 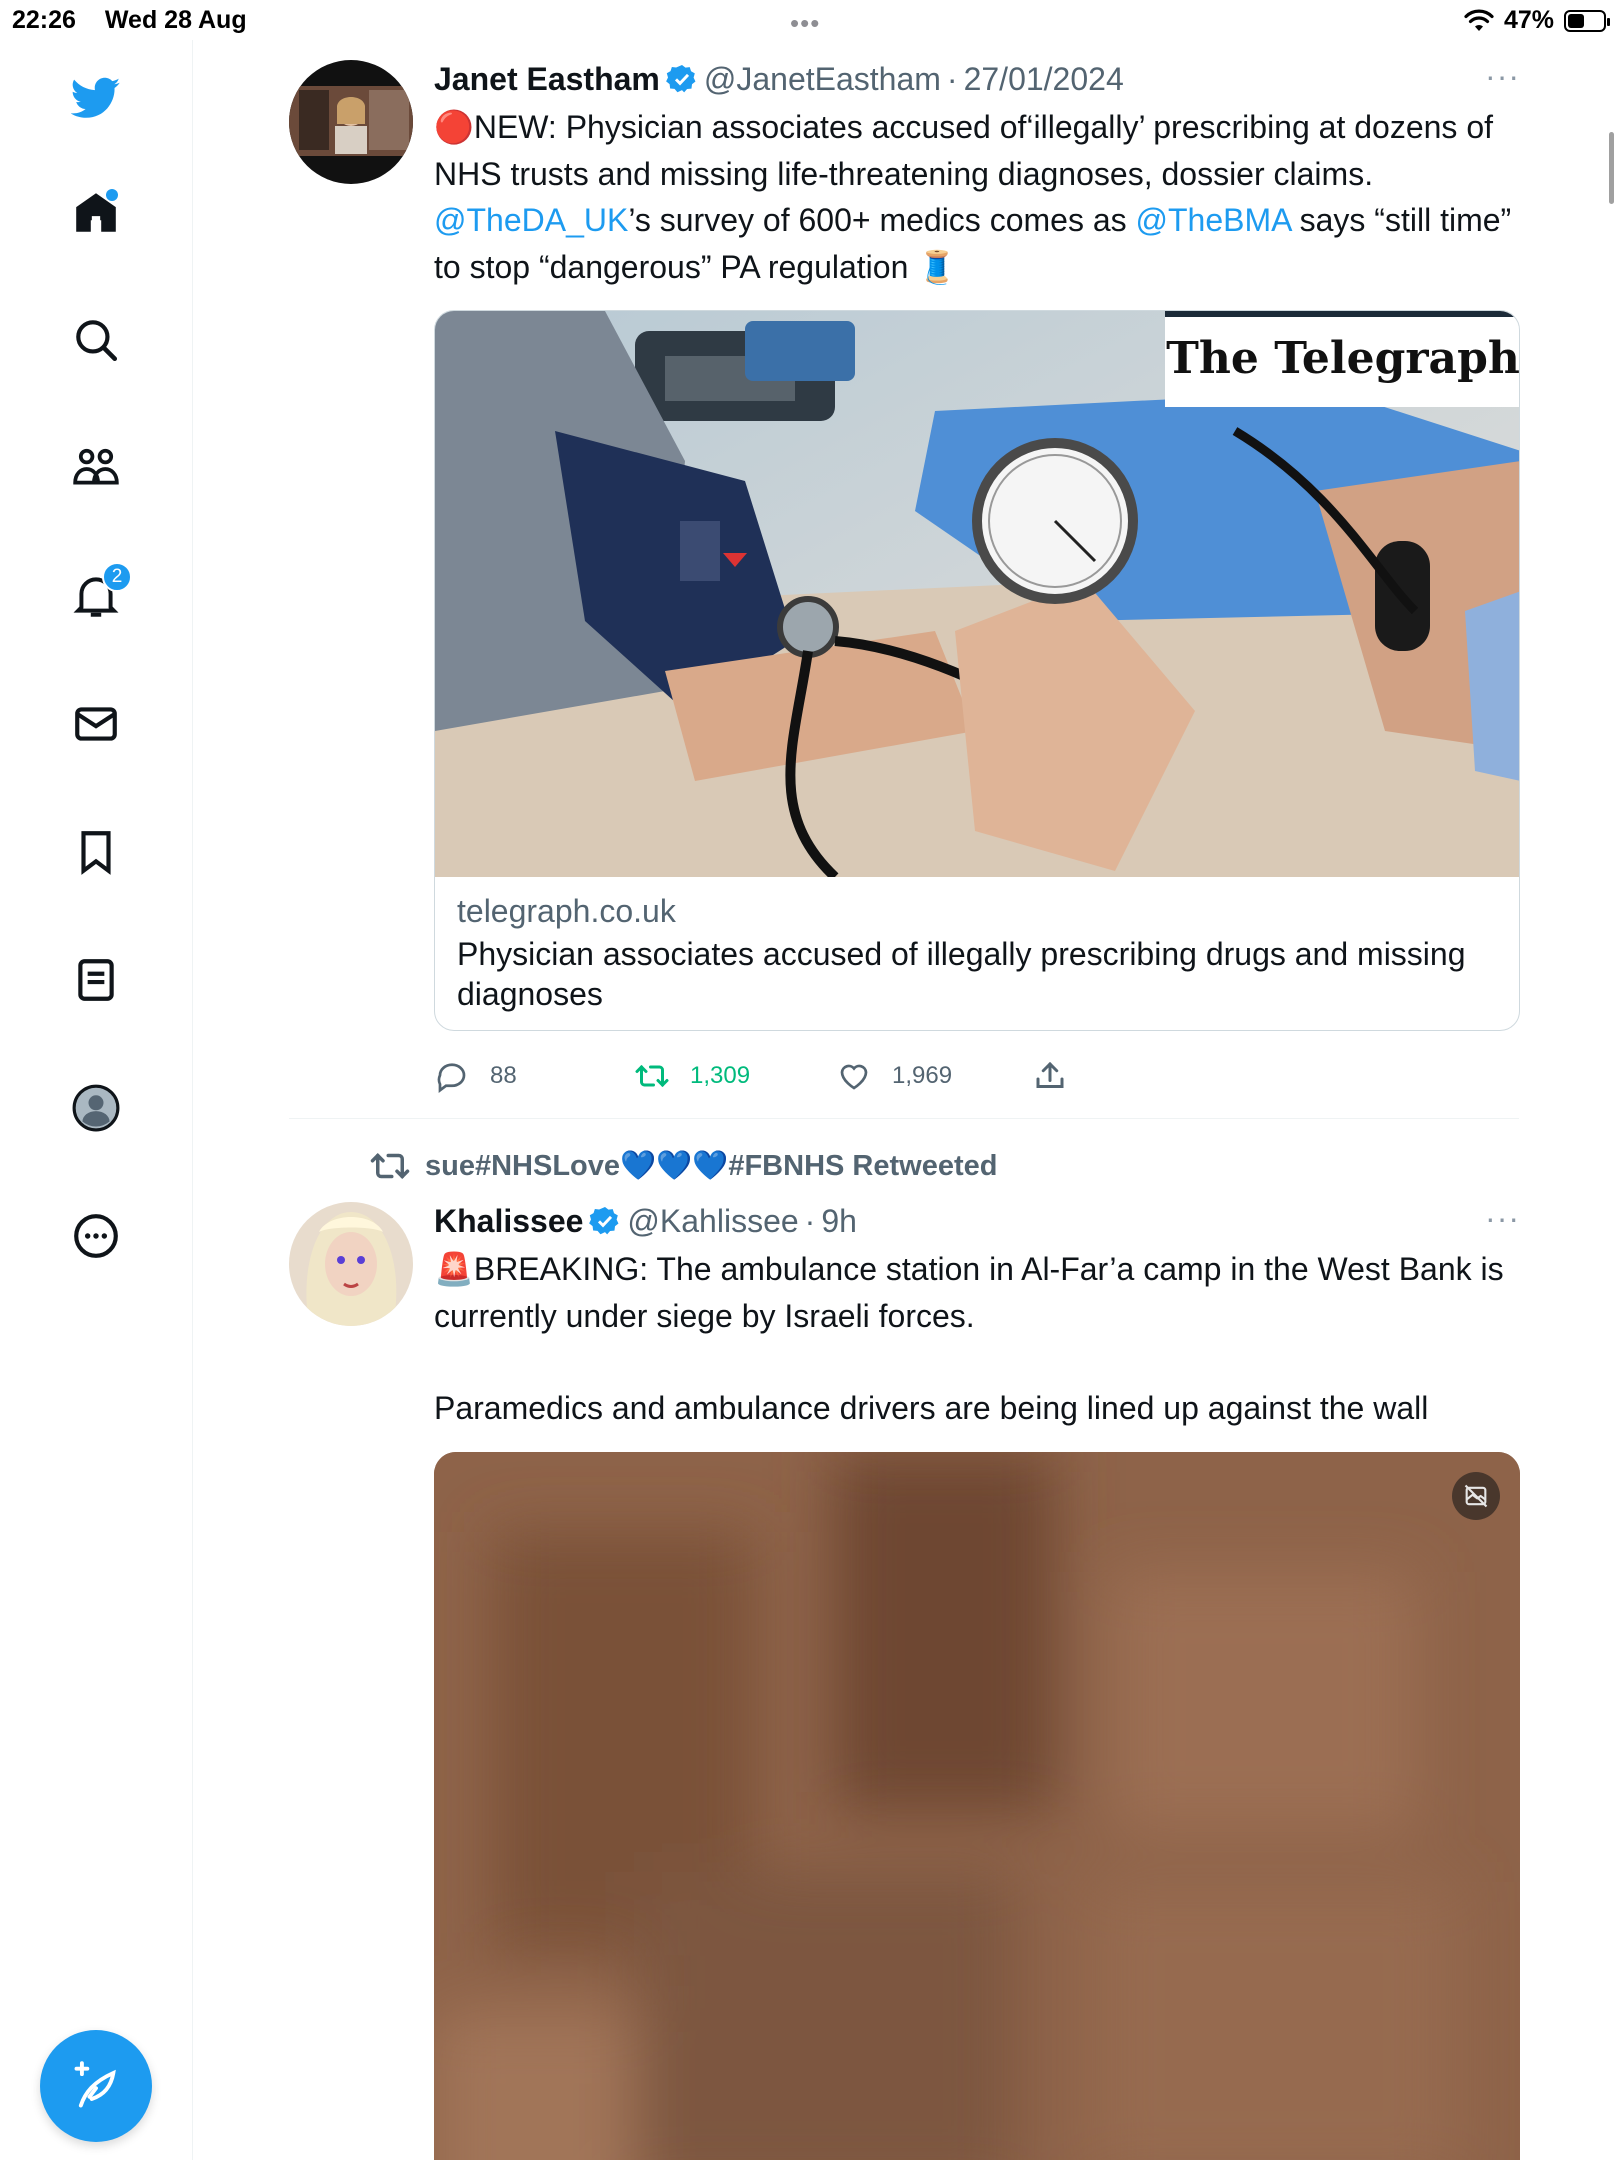 I want to click on mention-link: @TheDA_UK, so click(x=531, y=220).